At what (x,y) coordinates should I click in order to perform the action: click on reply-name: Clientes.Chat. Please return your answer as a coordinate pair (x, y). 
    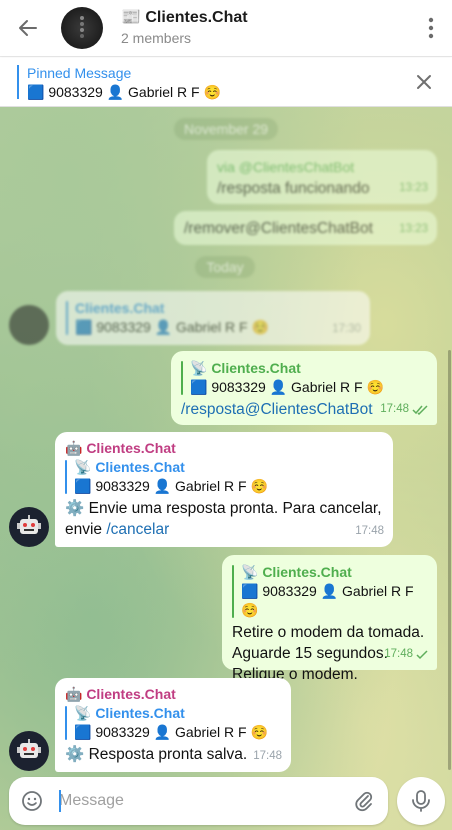
    Looking at the image, I should click on (120, 308).